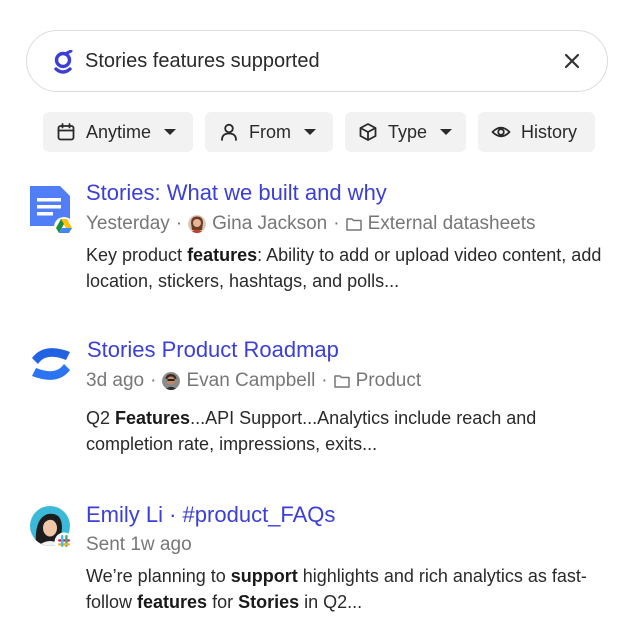 Image resolution: width=640 pixels, height=636 pixels. Describe the element at coordinates (229, 132) in the screenshot. I see `person-icon` at that location.